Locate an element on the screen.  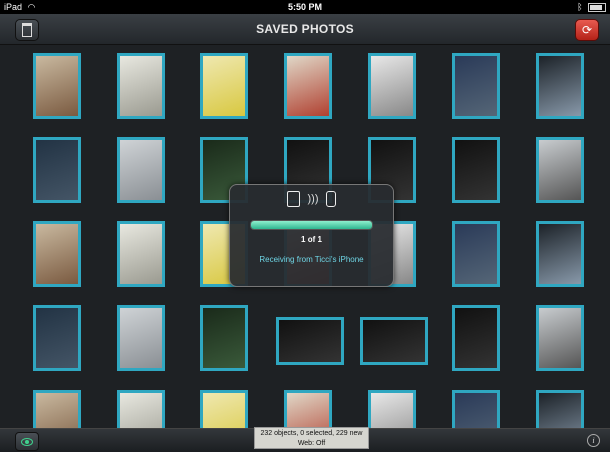
status-bar: iPad ◠ 5:50 PM ᛒ is located at coordinates (305, 7).